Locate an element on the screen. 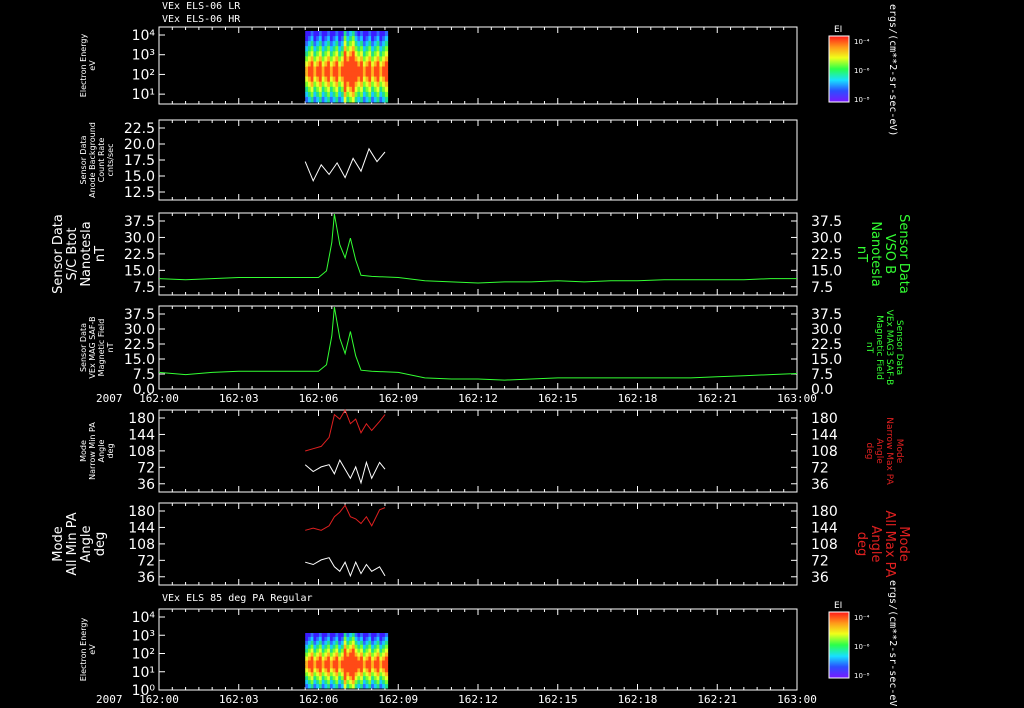  ylabel-line: Electron Energy is located at coordinates (83, 66).